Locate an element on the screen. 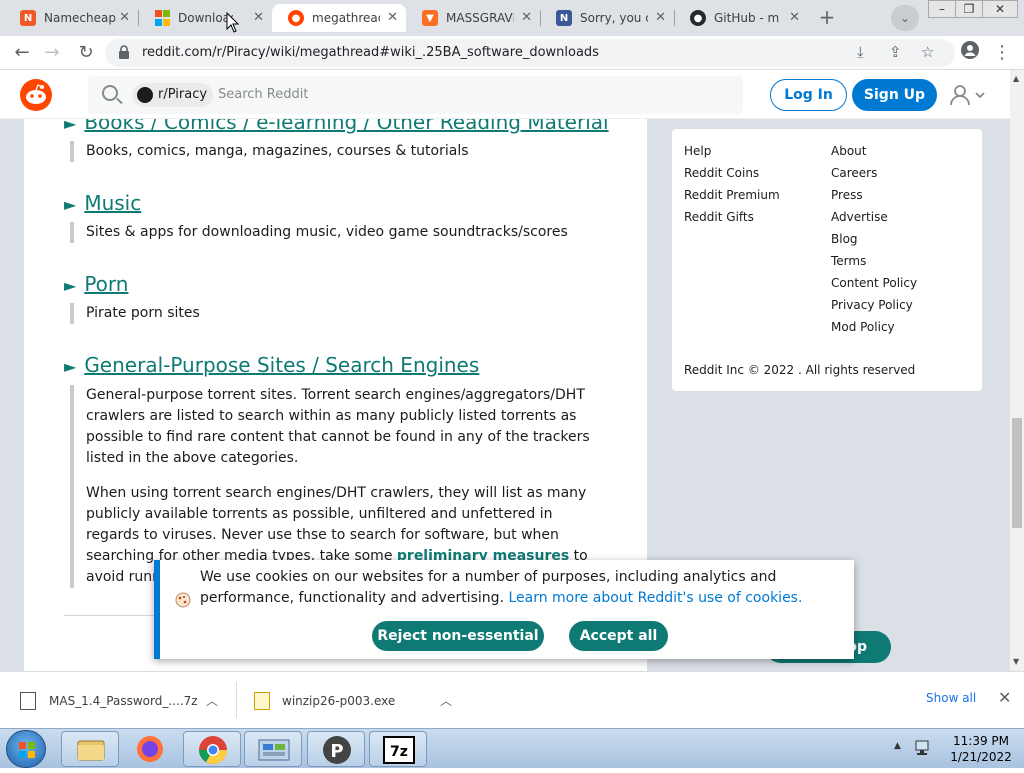  profile-icon is located at coordinates (970, 53).